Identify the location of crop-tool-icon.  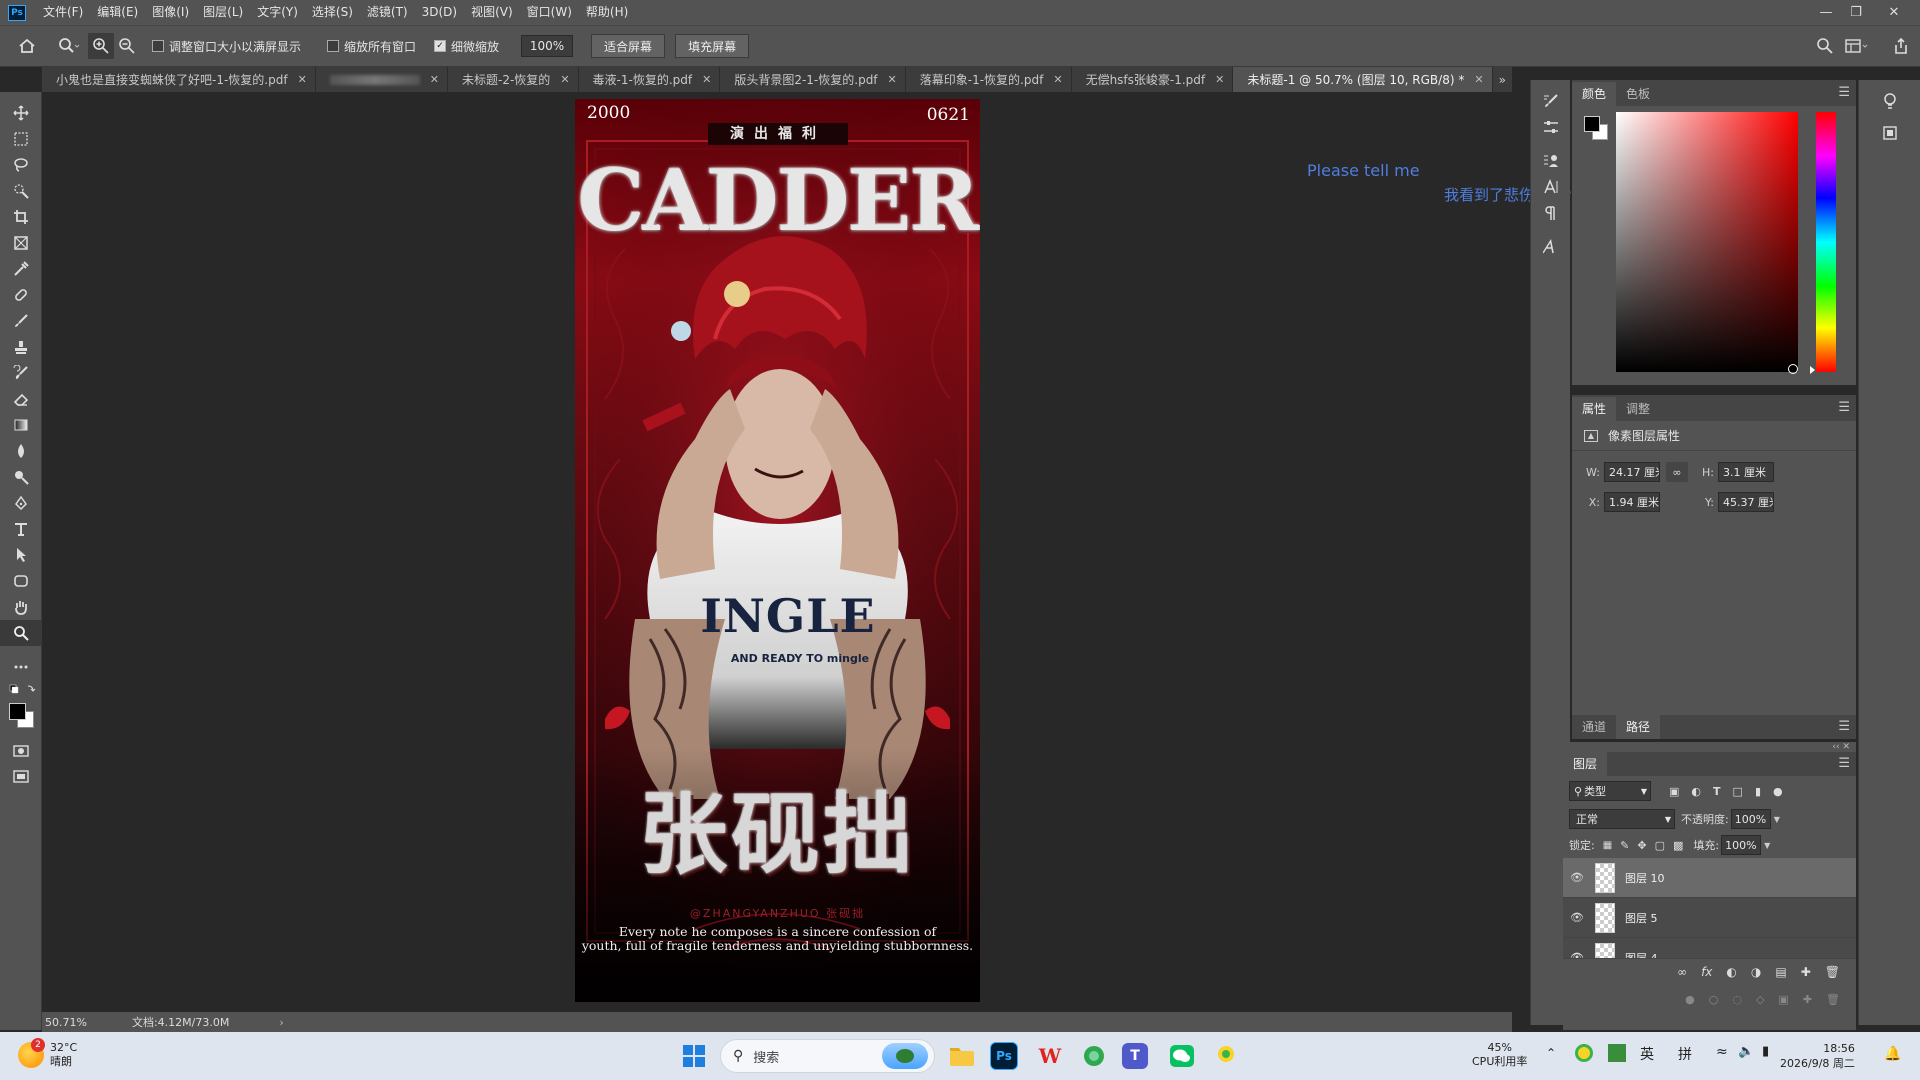
(21, 217).